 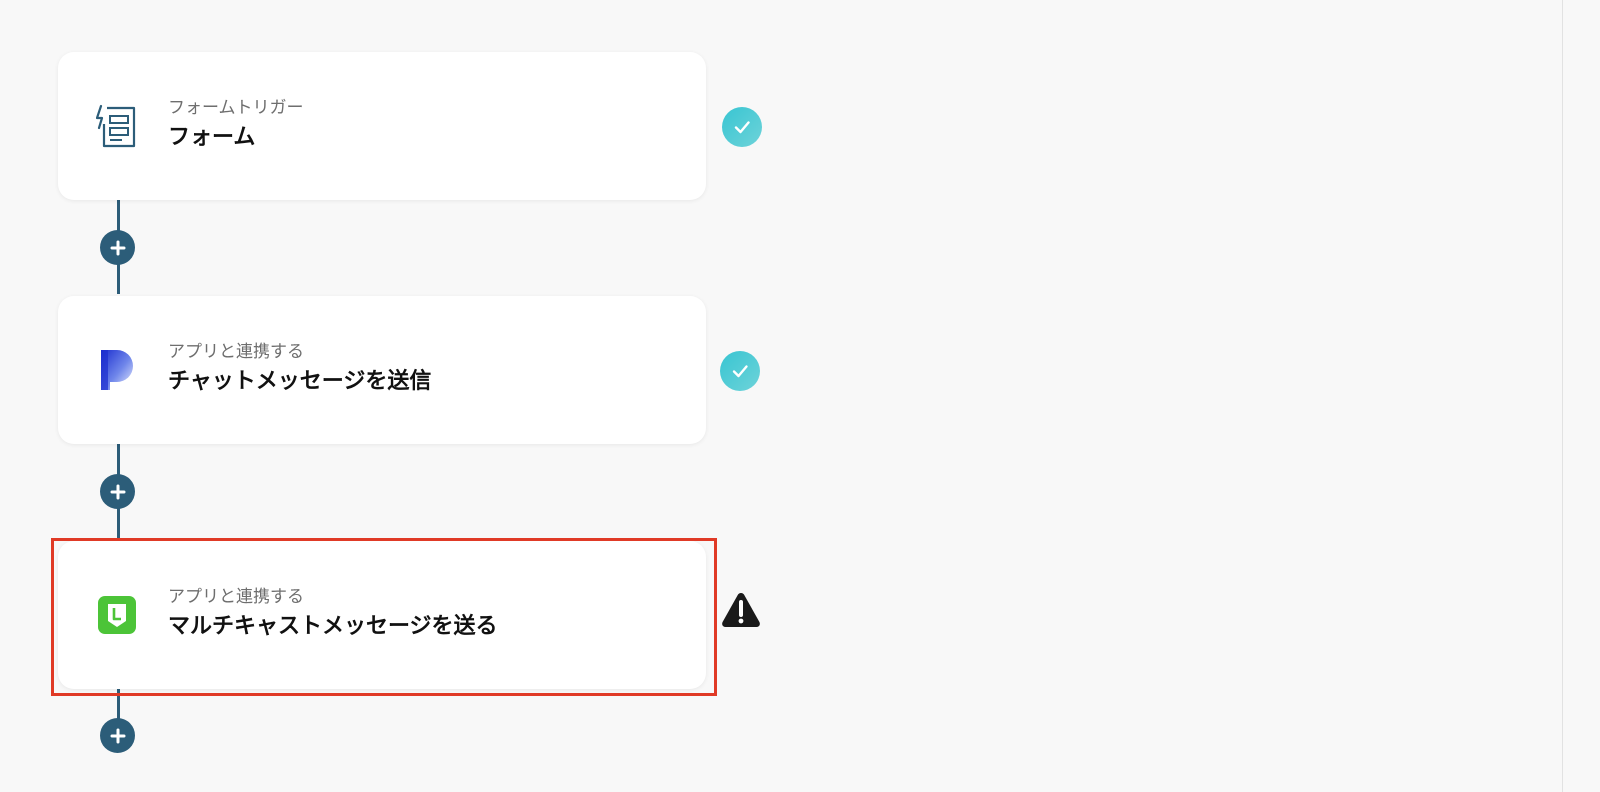 I want to click on warning-icon, so click(x=741, y=610).